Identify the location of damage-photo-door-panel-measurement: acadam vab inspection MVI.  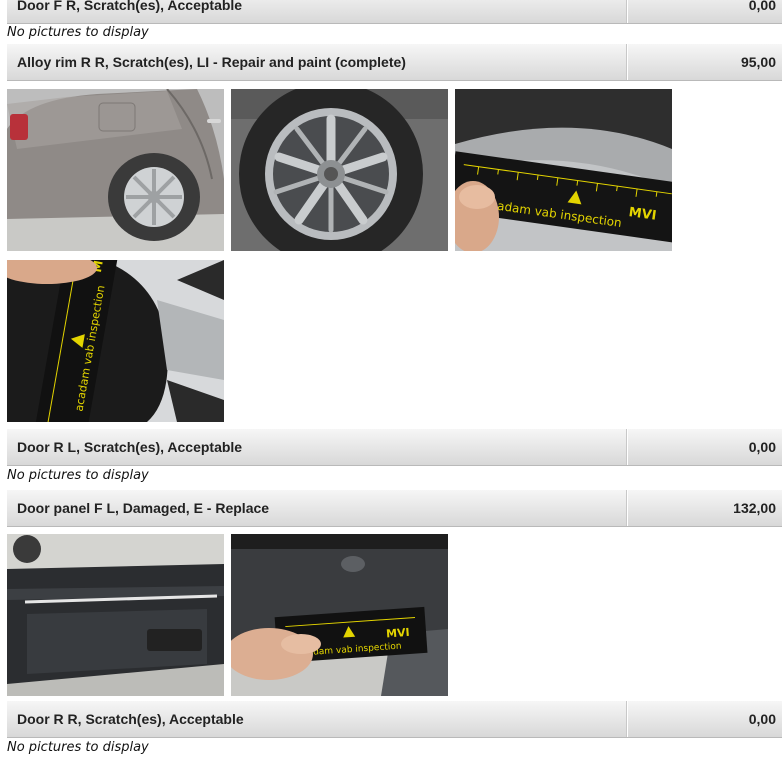
(339, 615).